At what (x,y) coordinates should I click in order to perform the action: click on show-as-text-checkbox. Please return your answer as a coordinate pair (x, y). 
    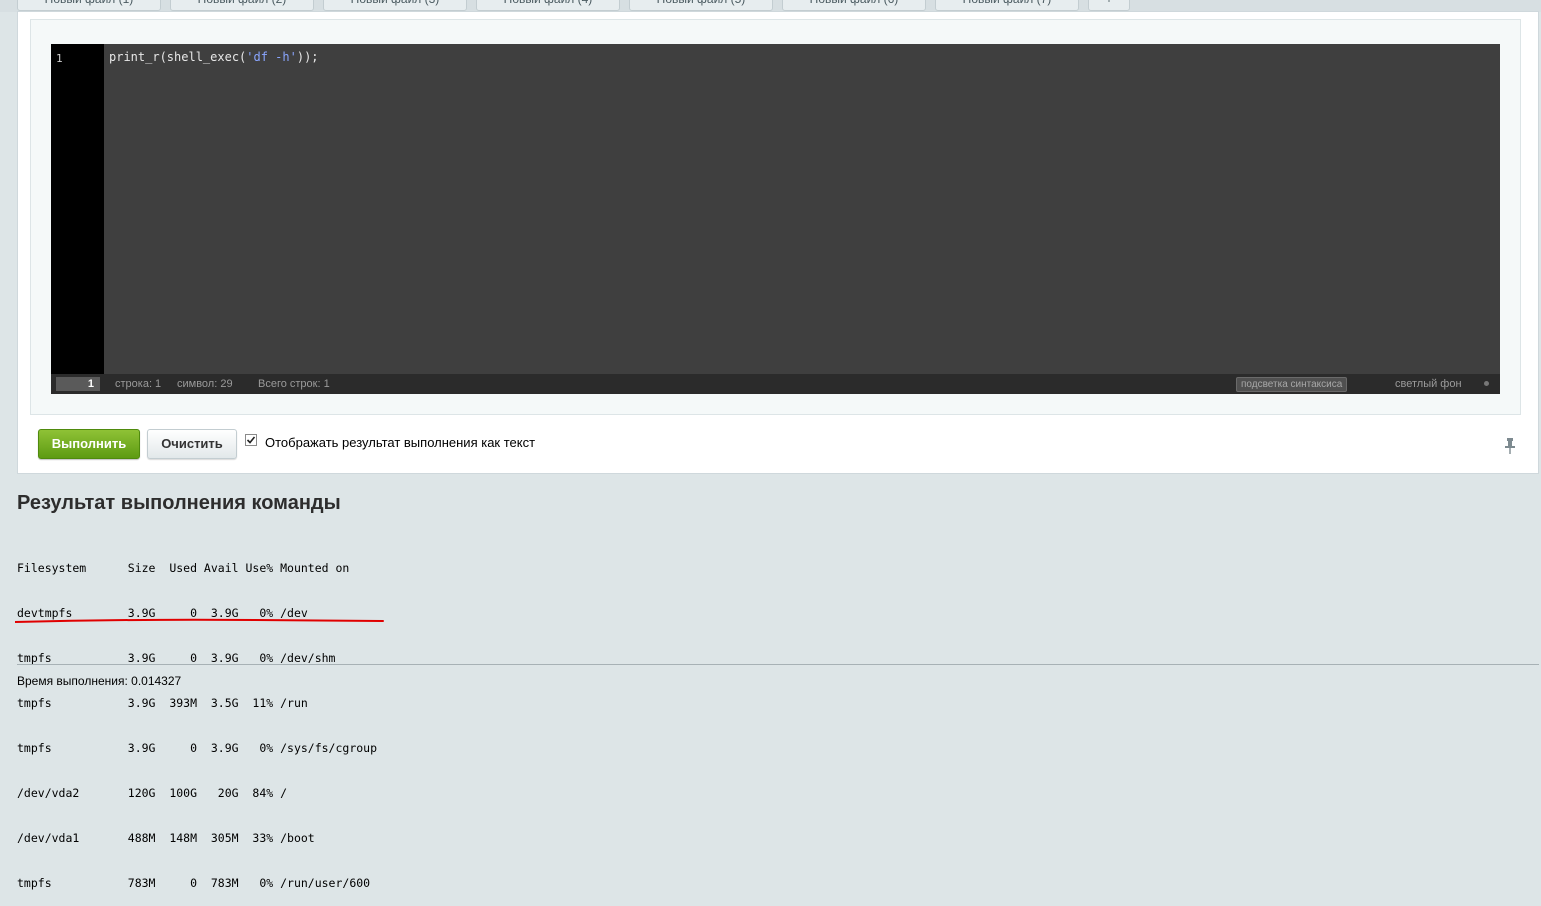
    Looking at the image, I should click on (251, 440).